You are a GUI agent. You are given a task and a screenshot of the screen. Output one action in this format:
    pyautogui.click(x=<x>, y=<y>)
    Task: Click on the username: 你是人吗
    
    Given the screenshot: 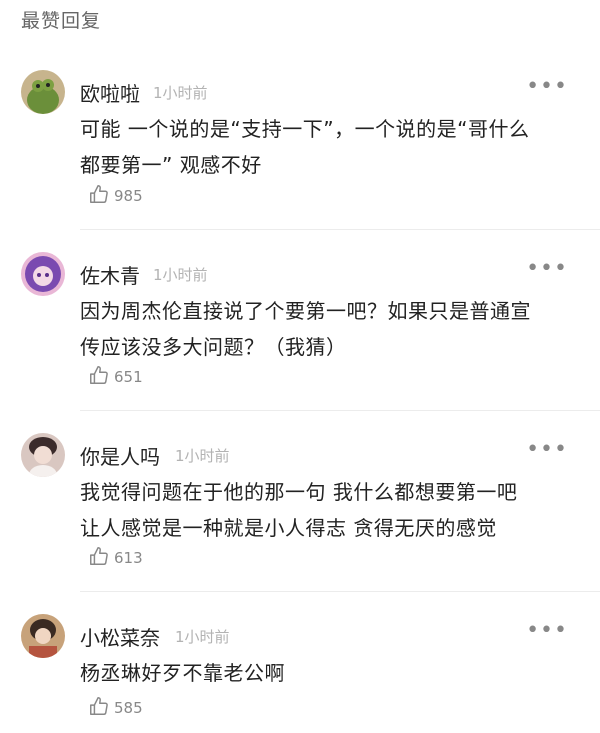 What is the action you would take?
    pyautogui.click(x=120, y=455)
    